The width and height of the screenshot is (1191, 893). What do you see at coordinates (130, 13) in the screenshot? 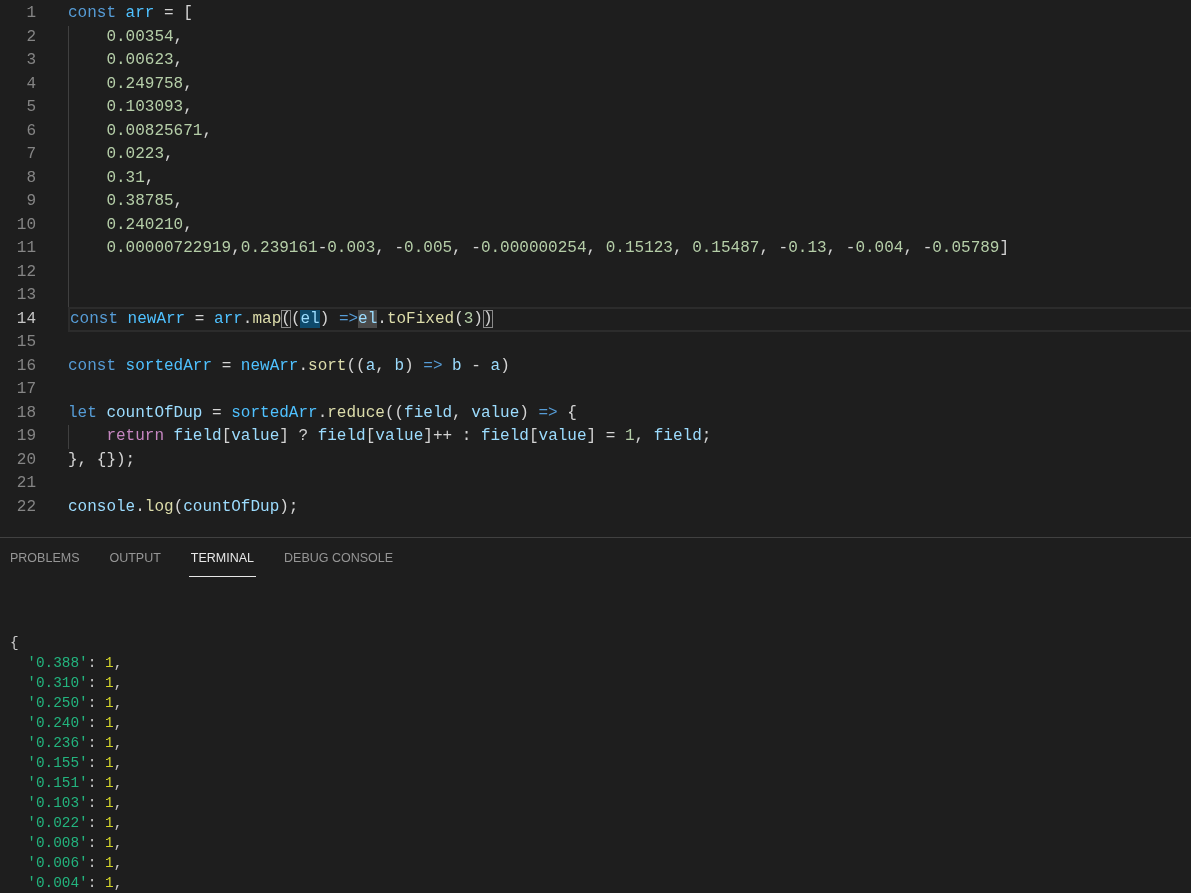
I see `code-line: const arr = [` at bounding box center [130, 13].